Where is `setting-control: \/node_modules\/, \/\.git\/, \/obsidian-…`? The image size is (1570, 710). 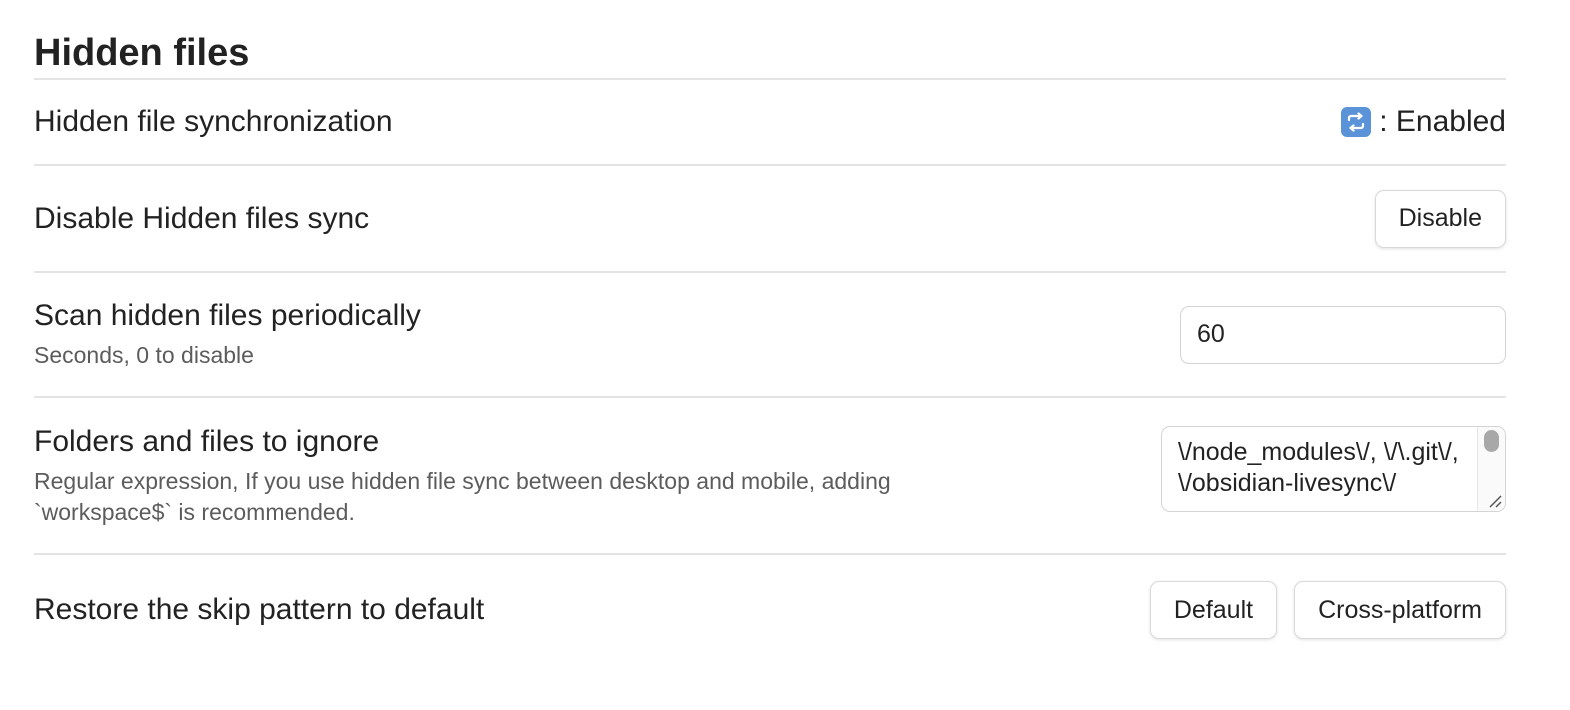 setting-control: \/node_modules\/, \/\.git\/, \/obsidian-… is located at coordinates (1333, 468).